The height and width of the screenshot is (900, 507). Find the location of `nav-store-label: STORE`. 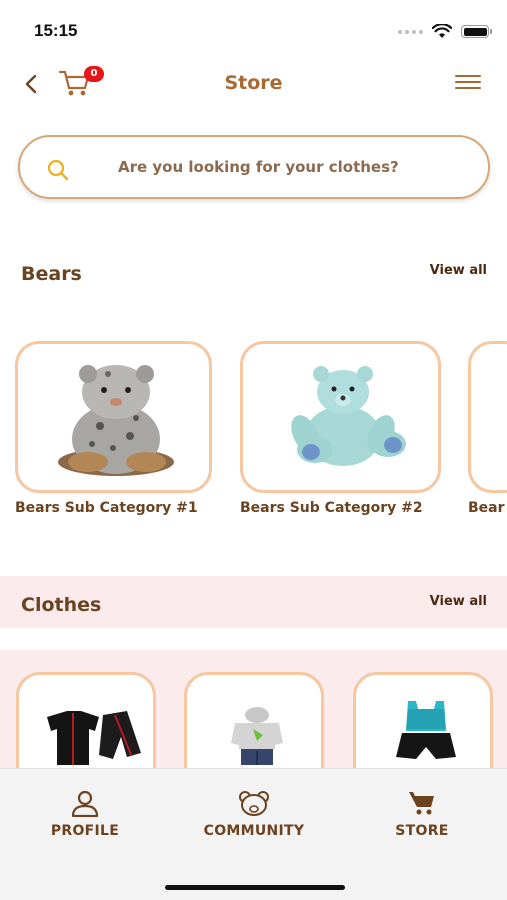

nav-store-label: STORE is located at coordinates (422, 831).